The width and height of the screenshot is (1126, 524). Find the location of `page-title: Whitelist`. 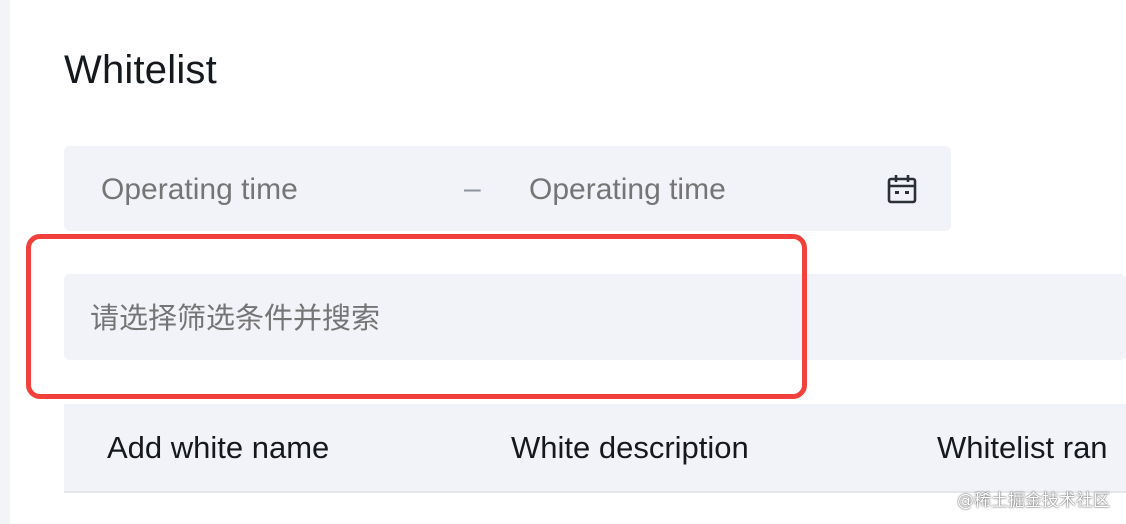

page-title: Whitelist is located at coordinates (140, 70).